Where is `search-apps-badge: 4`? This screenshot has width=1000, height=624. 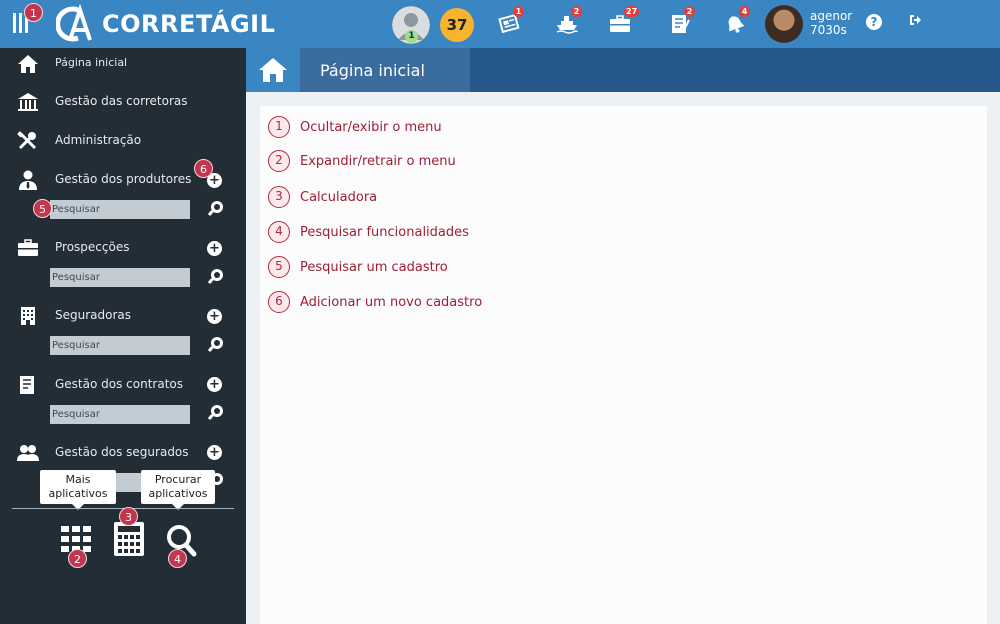
search-apps-badge: 4 is located at coordinates (177, 558).